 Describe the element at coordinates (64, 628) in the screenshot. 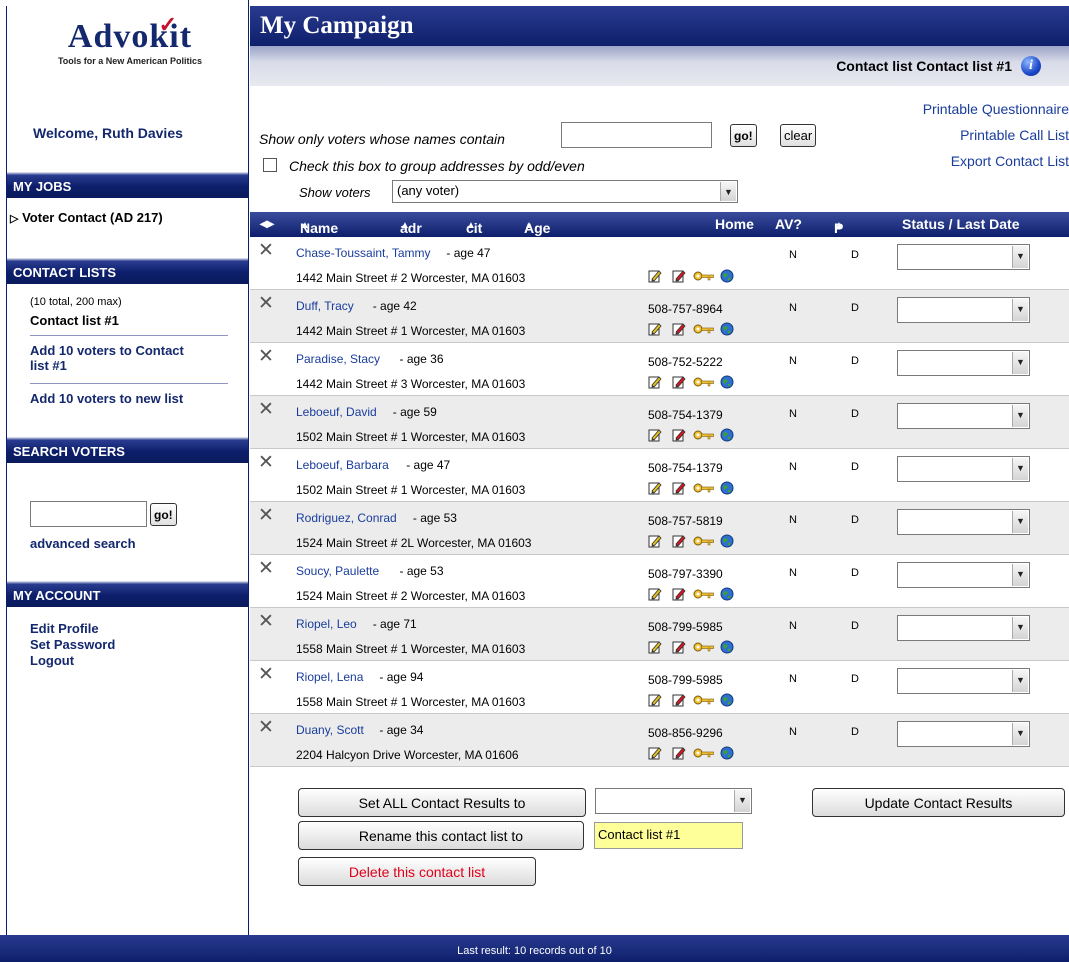

I see `edit-profile-link: Edit Profile` at that location.